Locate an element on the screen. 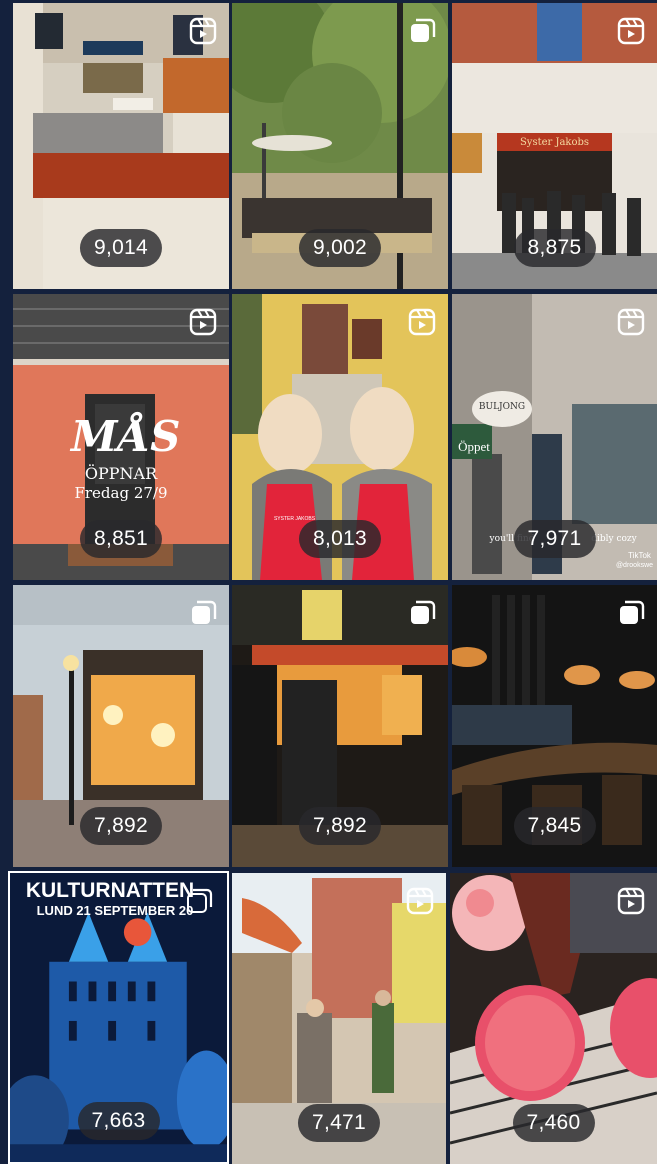  restaurant-sign-text: Syster Jakobs is located at coordinates (554, 142).